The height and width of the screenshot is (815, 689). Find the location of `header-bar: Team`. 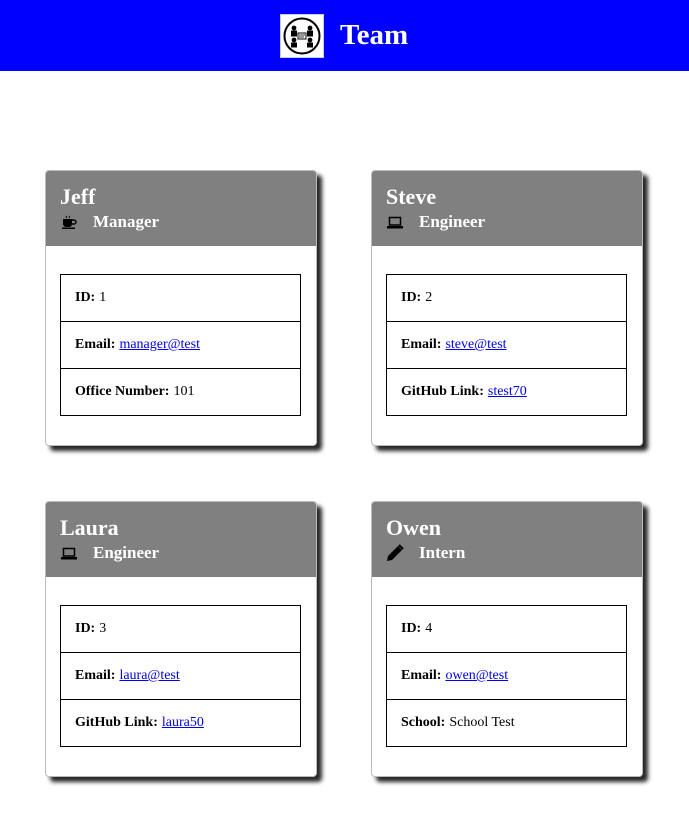

header-bar: Team is located at coordinates (344, 35).